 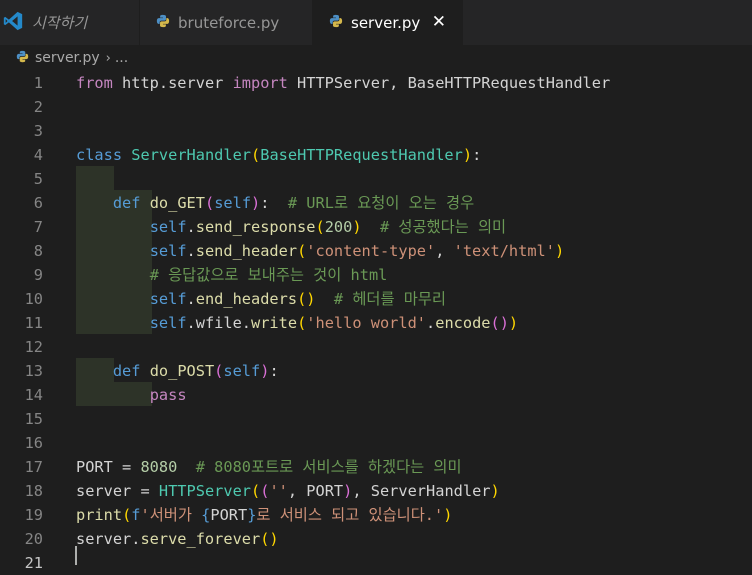 I want to click on code-line: 10 self.end_headers() # 헤더를 마무리, so click(x=376, y=299).